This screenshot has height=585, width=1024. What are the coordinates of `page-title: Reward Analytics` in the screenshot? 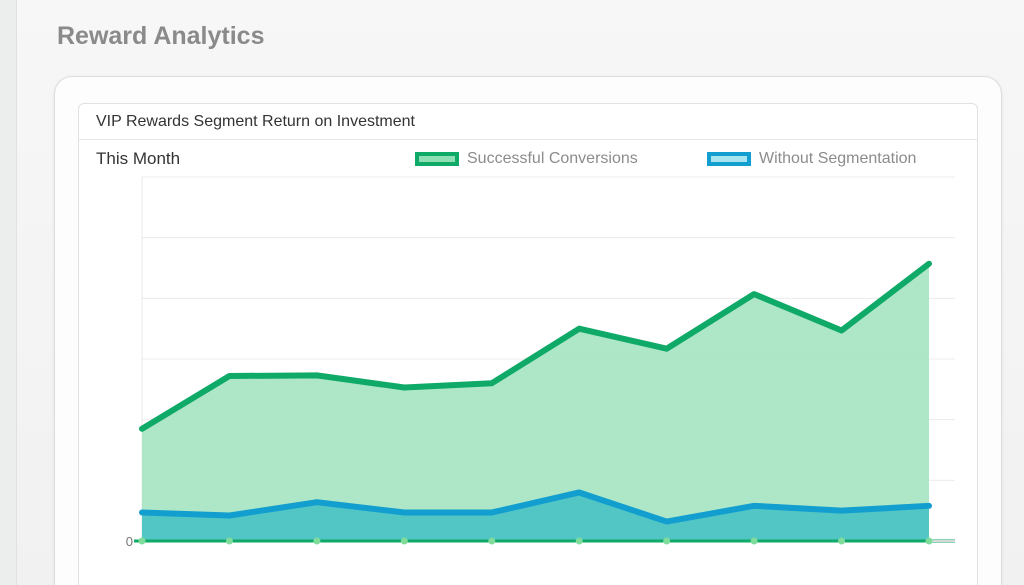 It's located at (161, 36).